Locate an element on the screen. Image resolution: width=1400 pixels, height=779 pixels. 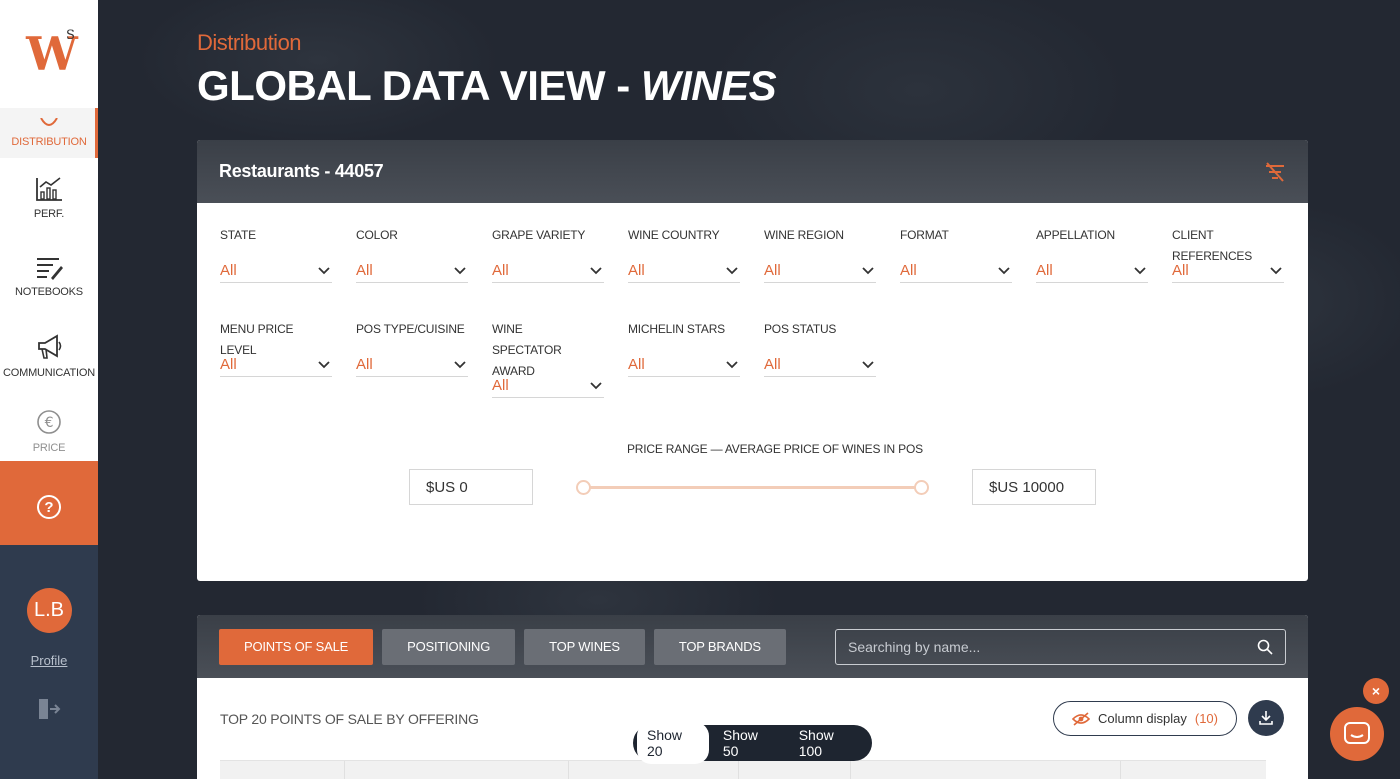
search-box is located at coordinates (1060, 647).